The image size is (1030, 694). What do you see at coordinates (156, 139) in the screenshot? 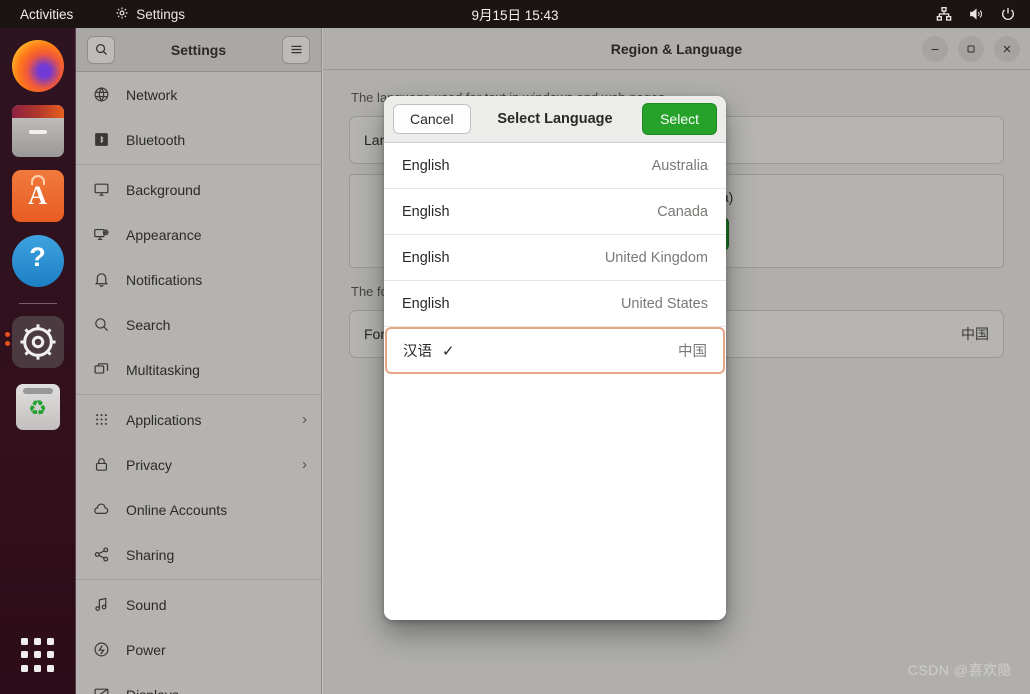
I see `sidebar-item-label: Bluetooth` at bounding box center [156, 139].